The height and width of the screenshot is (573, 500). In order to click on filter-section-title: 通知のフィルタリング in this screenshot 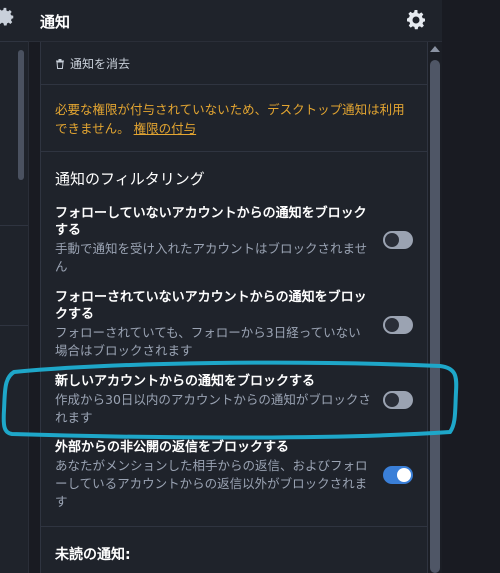, I will do `click(130, 179)`.